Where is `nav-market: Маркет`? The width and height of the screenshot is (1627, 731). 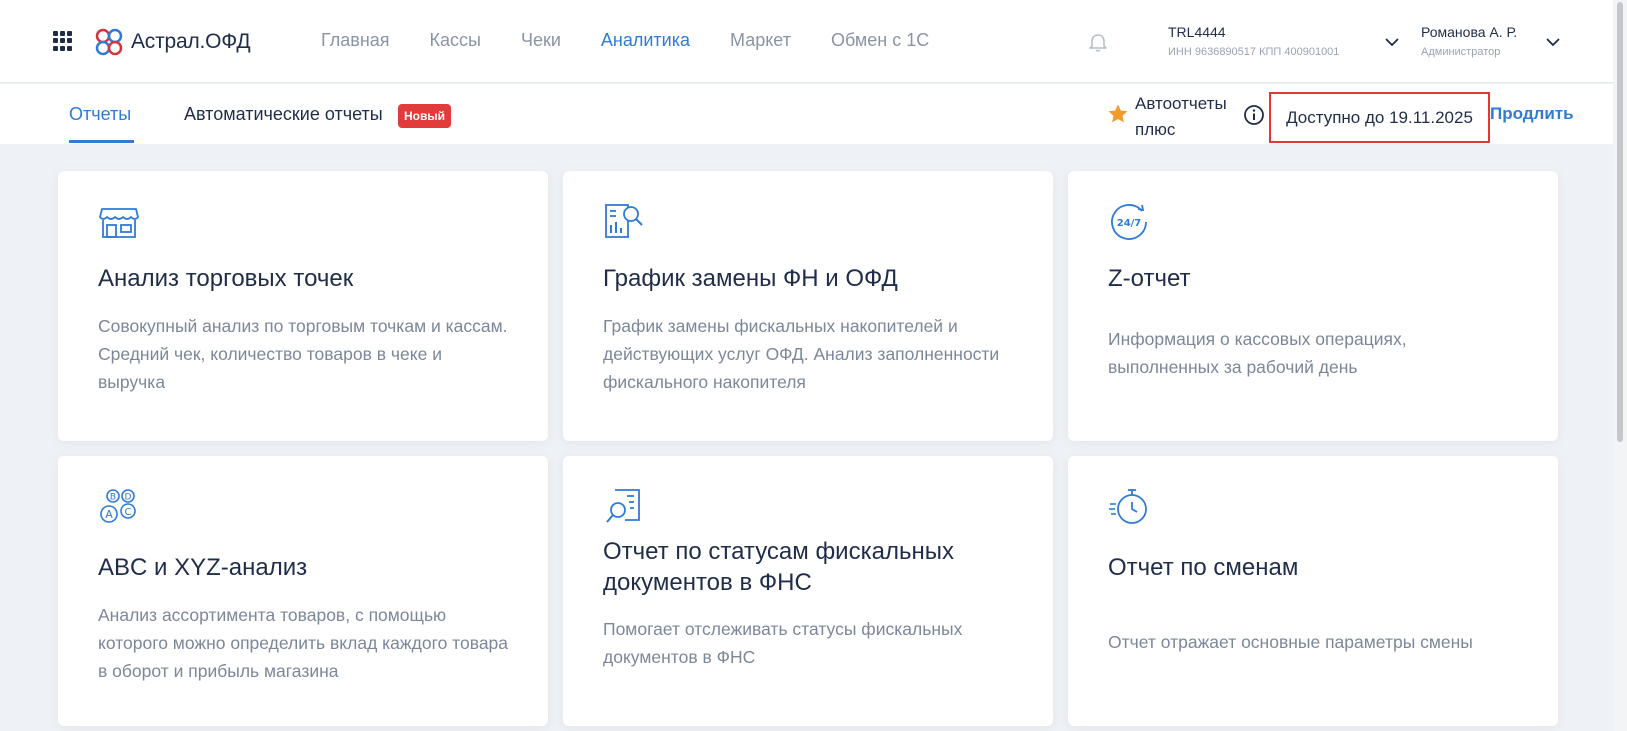
nav-market: Маркет is located at coordinates (760, 40).